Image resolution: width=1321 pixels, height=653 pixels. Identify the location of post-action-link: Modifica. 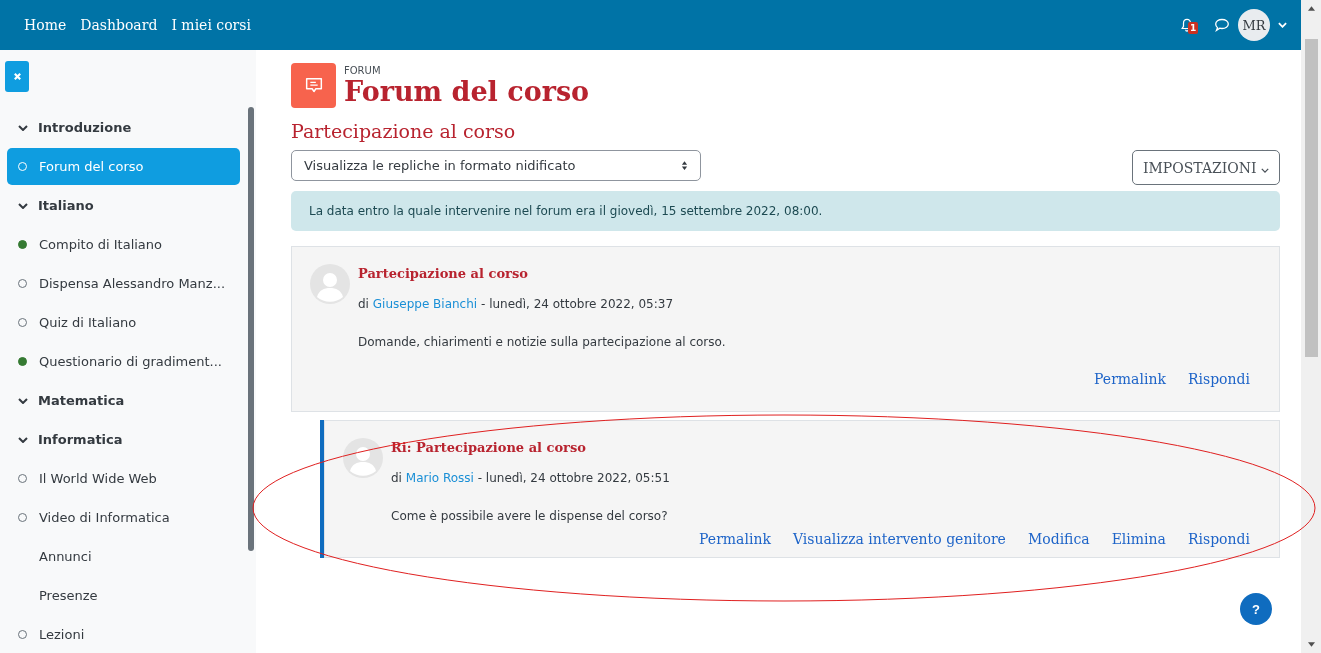
(1058, 539).